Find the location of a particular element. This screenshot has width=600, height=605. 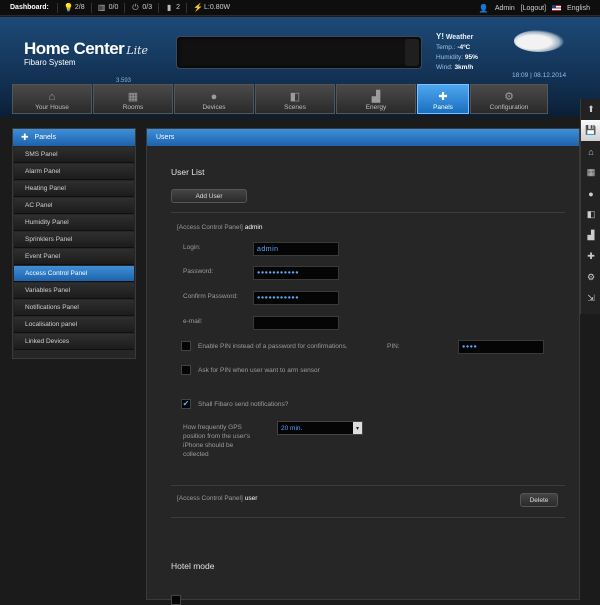

humidity-value: 95% is located at coordinates (471, 57).